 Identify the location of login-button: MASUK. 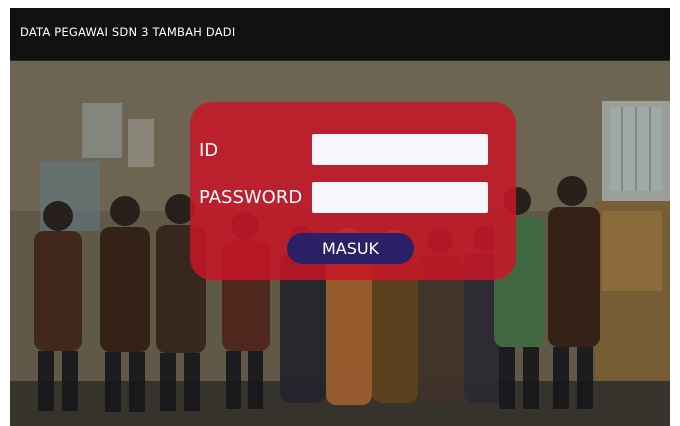
(350, 248).